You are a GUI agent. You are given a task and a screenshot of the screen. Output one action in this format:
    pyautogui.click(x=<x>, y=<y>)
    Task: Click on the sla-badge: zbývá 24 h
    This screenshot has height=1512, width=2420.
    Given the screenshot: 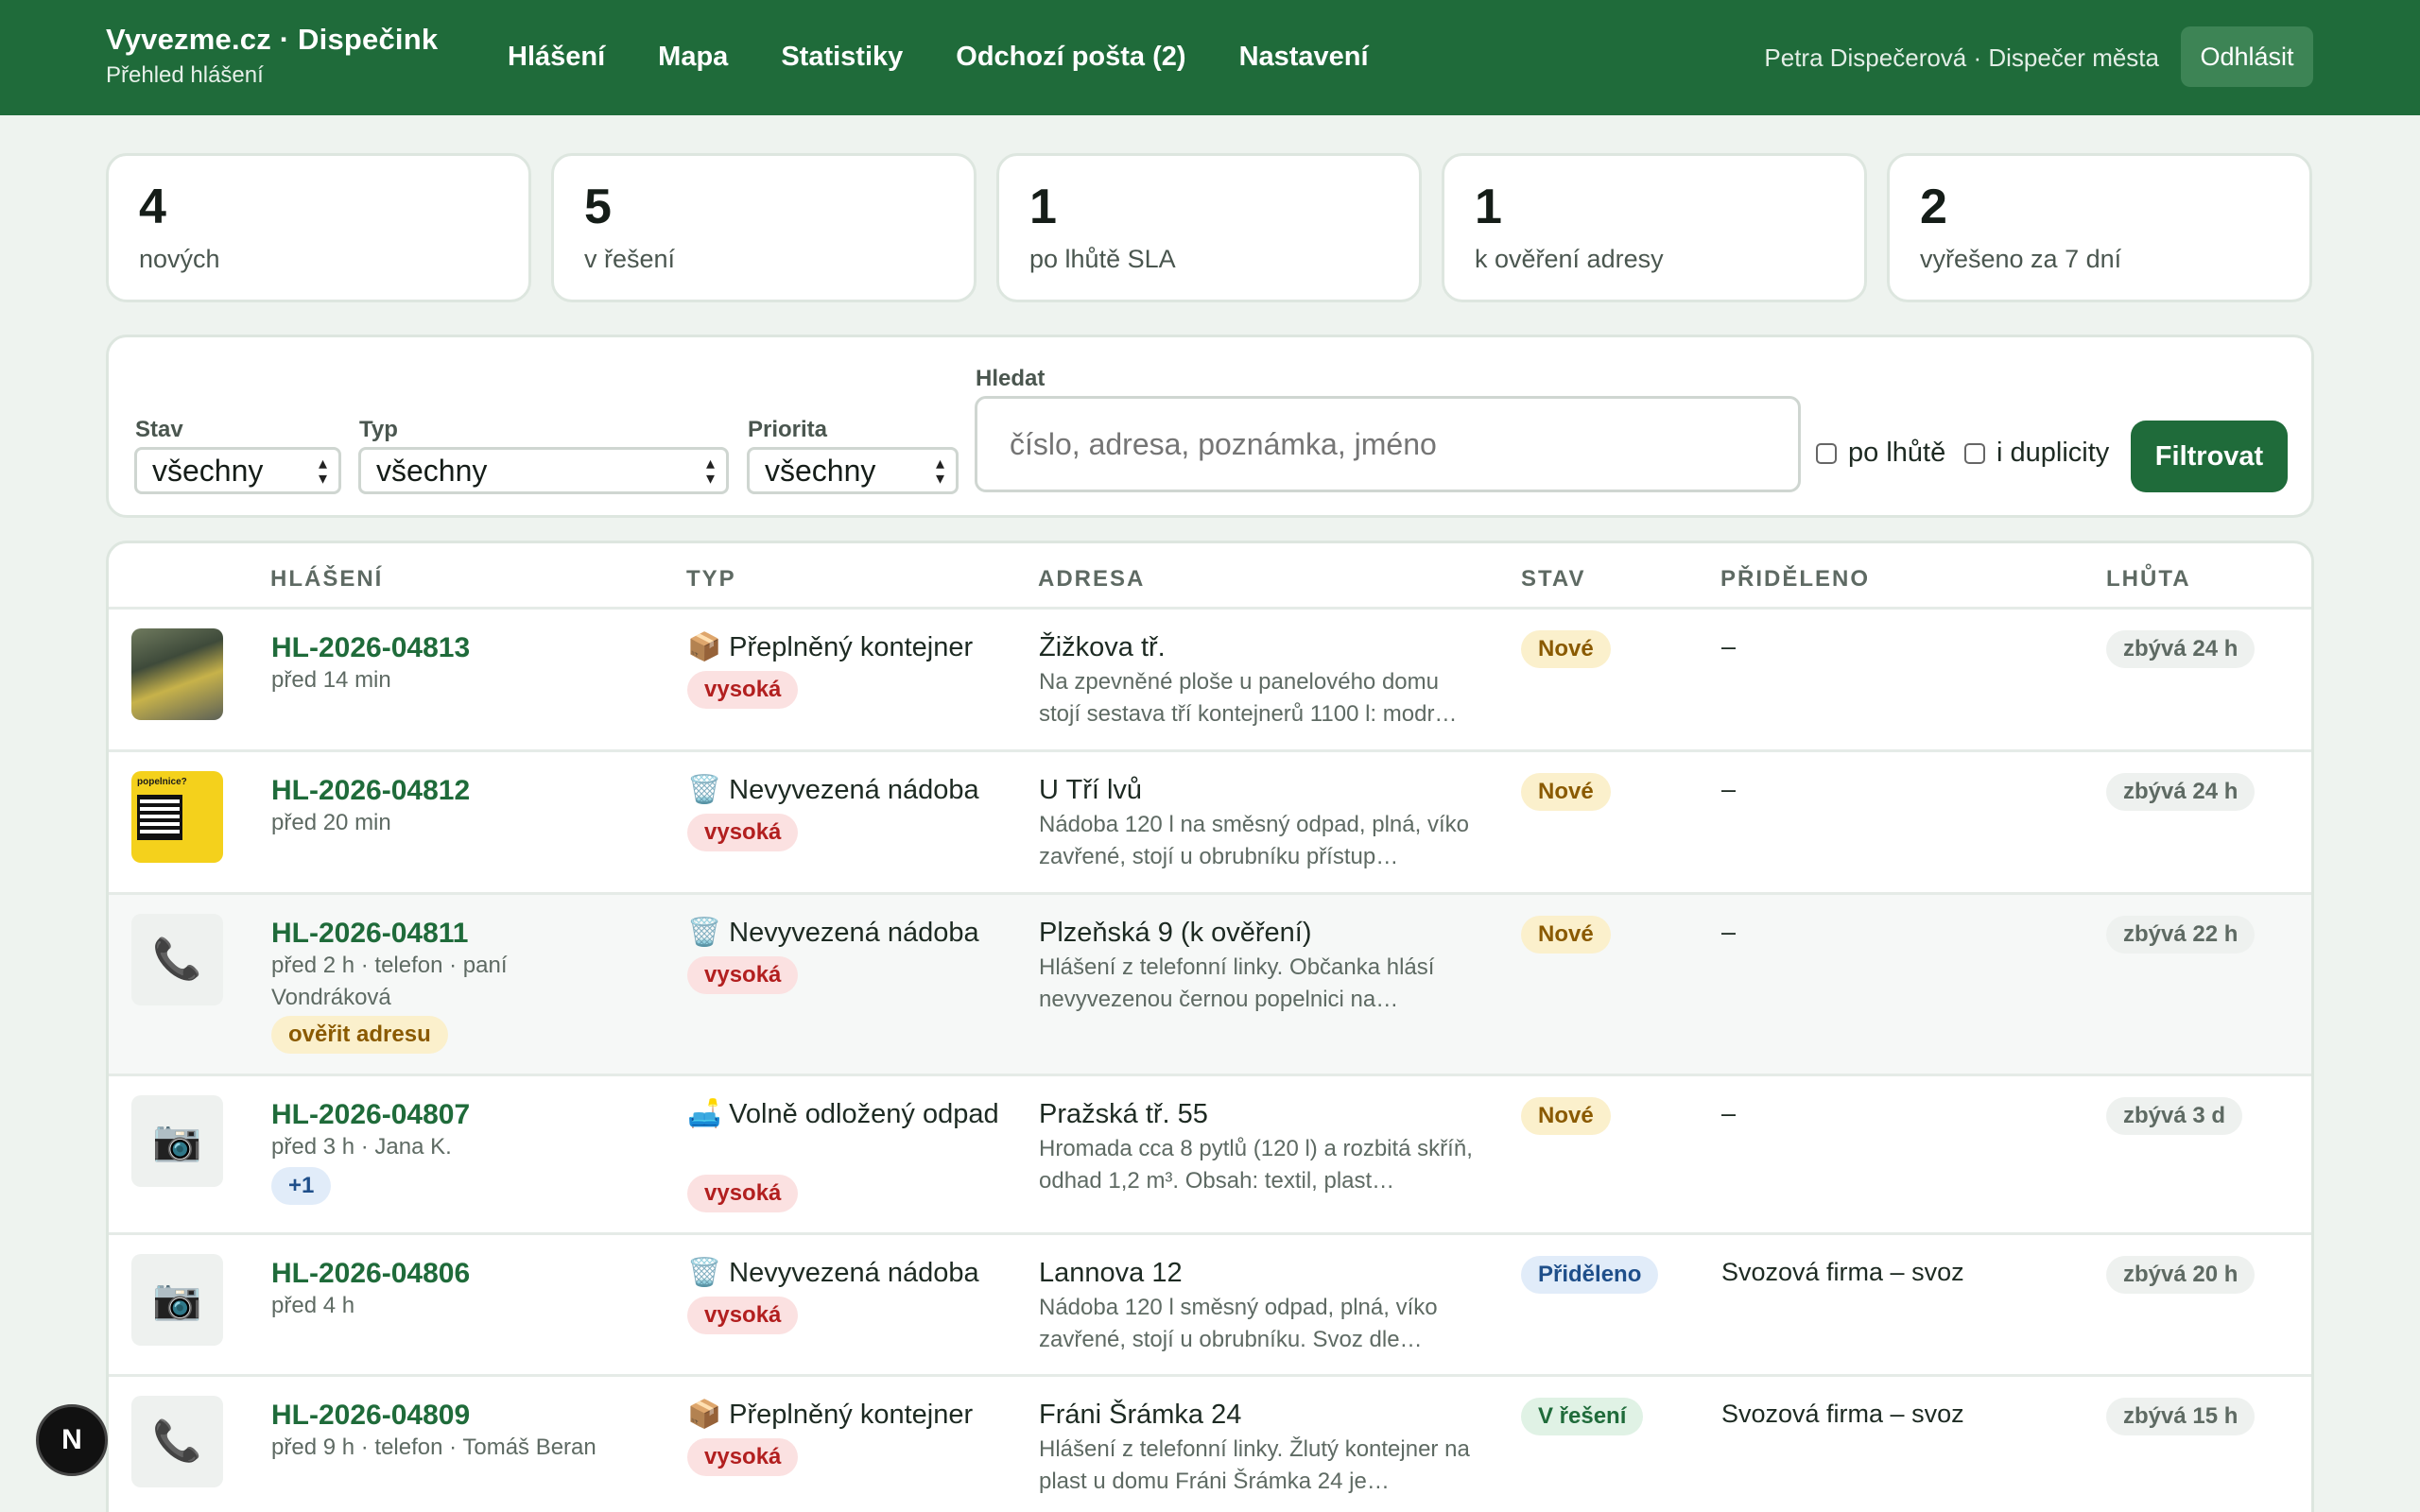 What is the action you would take?
    pyautogui.click(x=2181, y=792)
    